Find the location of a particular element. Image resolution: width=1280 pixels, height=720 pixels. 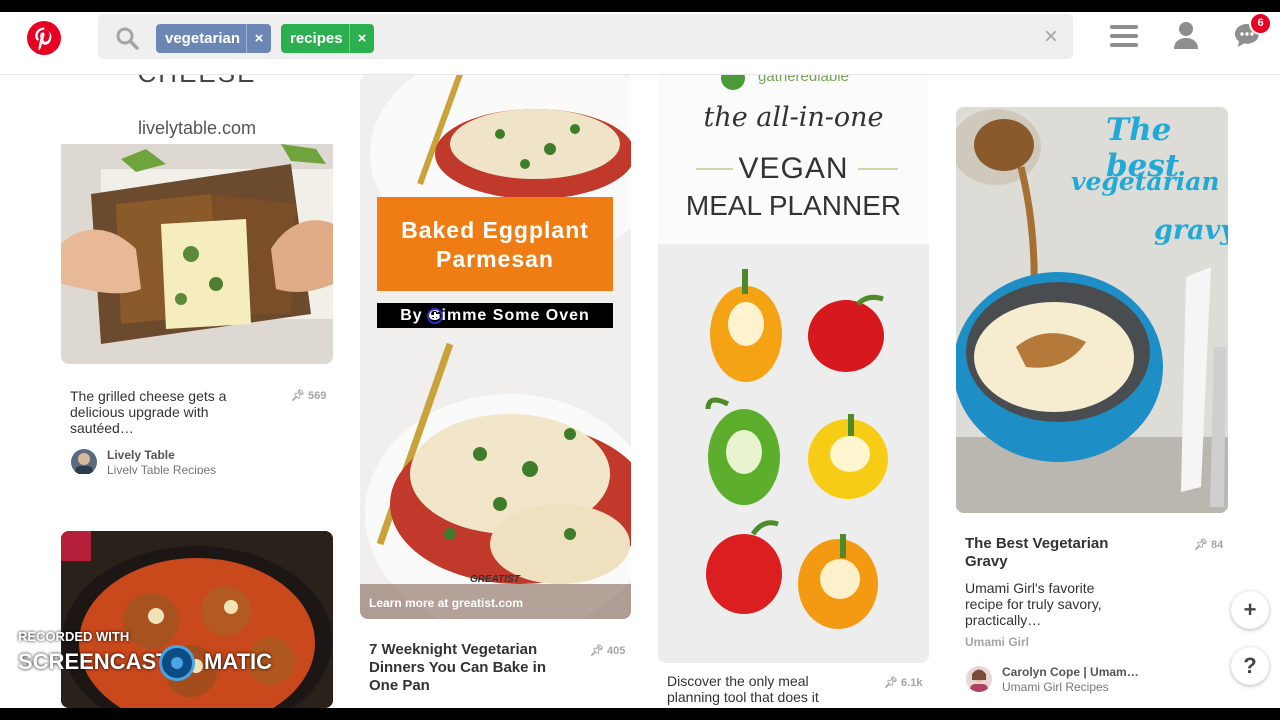

pinterest-p-icon is located at coordinates (43, 39).